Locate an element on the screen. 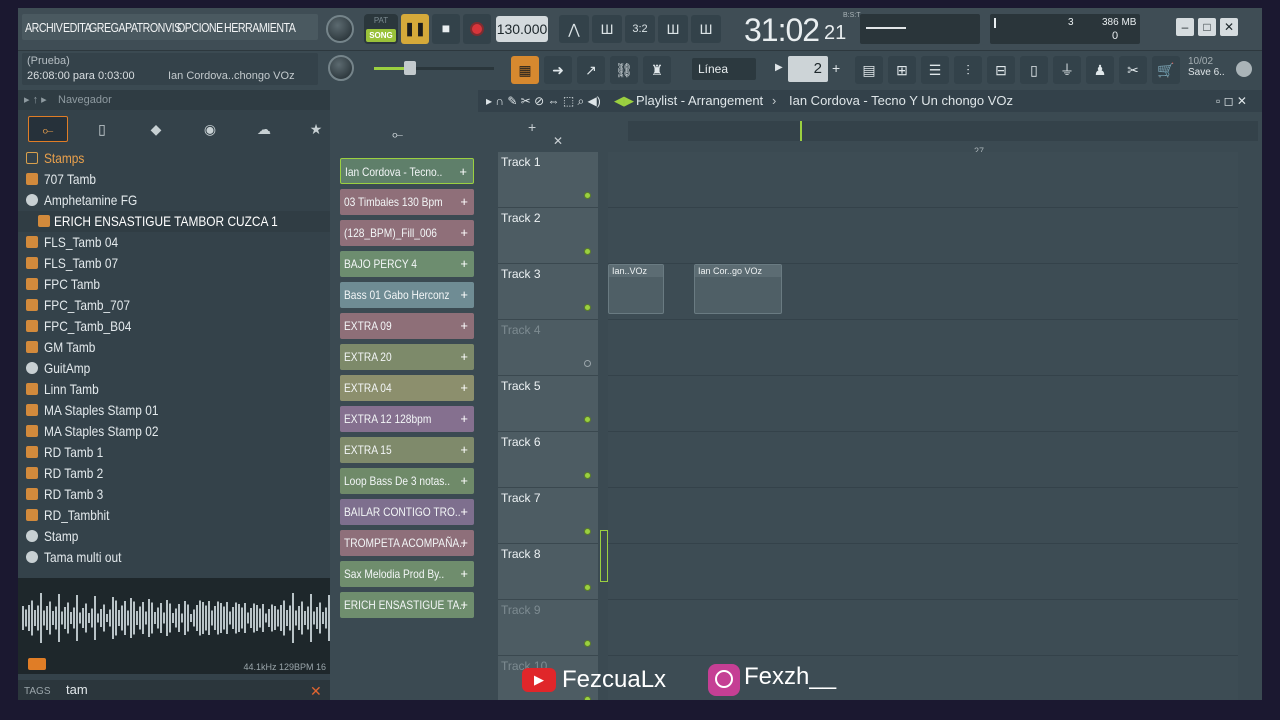 The height and width of the screenshot is (720, 1280). browser-item: Linn Tamb is located at coordinates (174, 389).